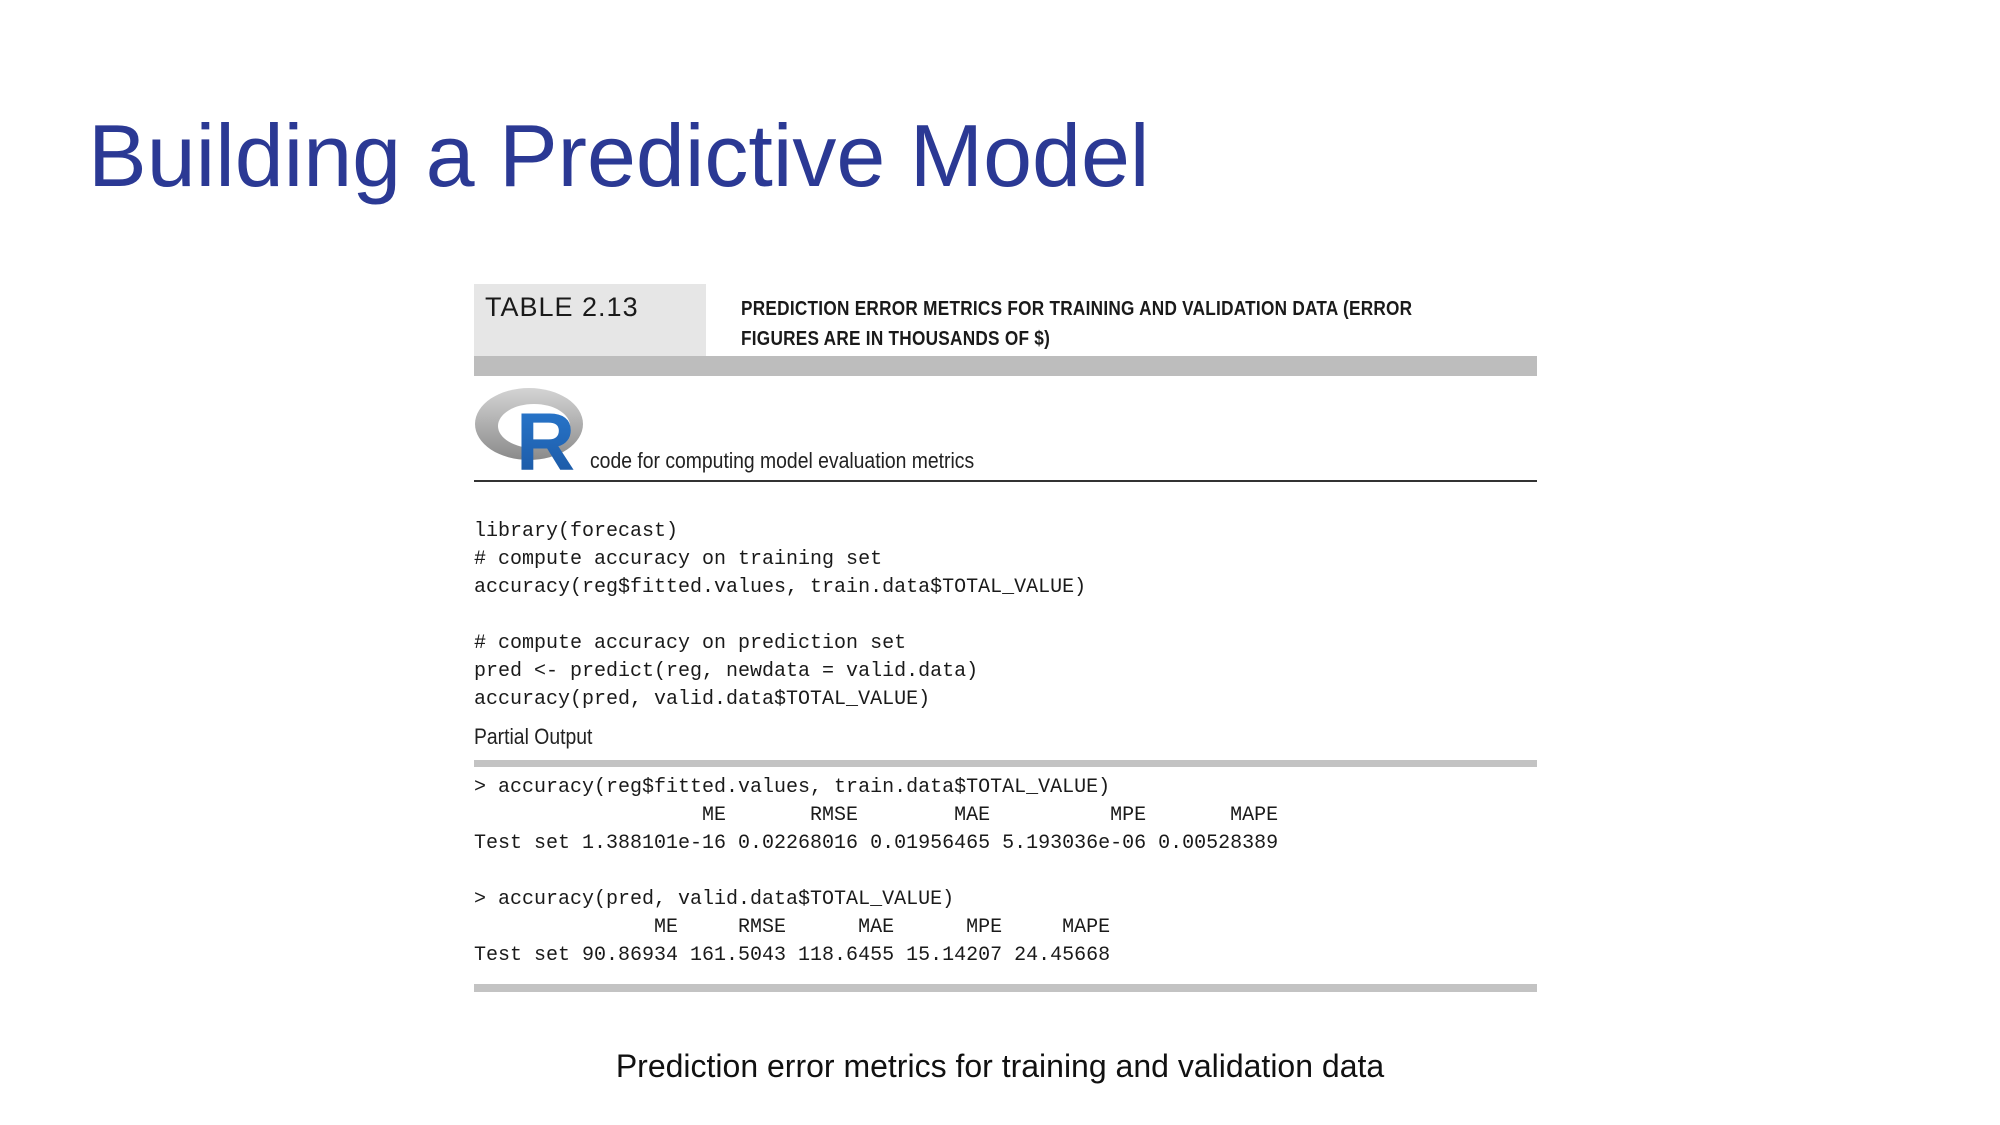 The height and width of the screenshot is (1125, 2000). I want to click on output-top-rule, so click(1005, 763).